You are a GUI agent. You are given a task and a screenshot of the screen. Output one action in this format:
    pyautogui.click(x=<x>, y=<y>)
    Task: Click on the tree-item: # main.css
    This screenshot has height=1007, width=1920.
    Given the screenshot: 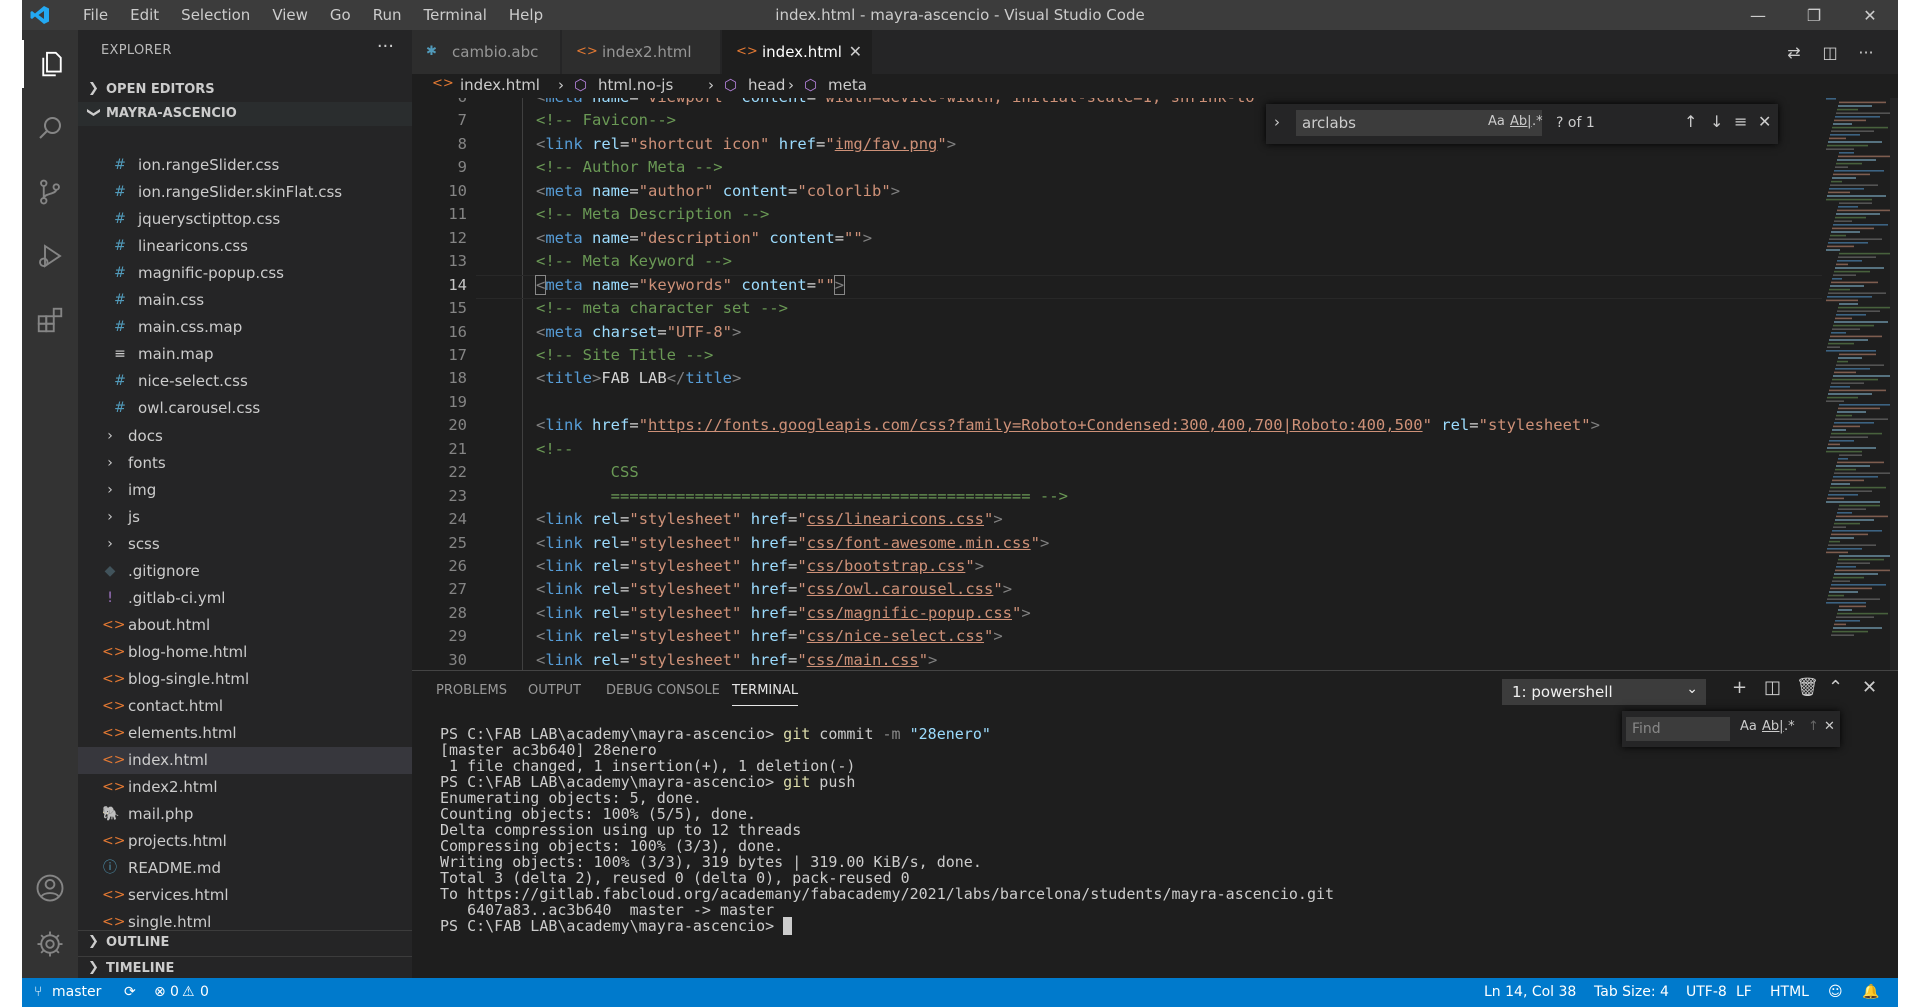 What is the action you would take?
    pyautogui.click(x=245, y=300)
    